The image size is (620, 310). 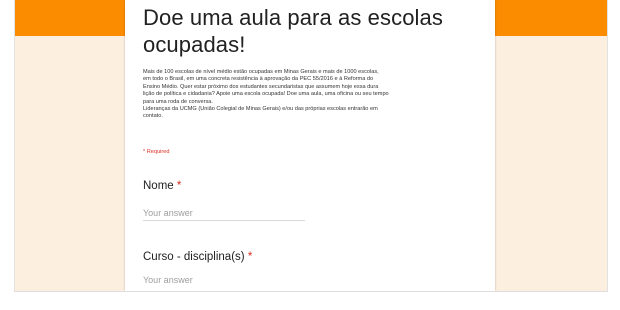 I want to click on form-title-line-1: Doe uma aula para as escolas, so click(x=293, y=17).